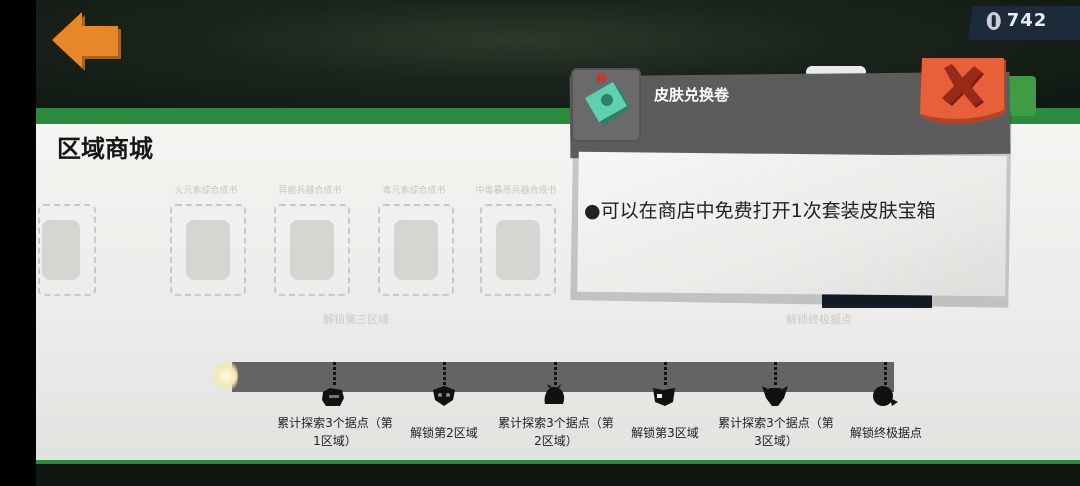 The width and height of the screenshot is (1080, 486). I want to click on slot-label: 火元素综合成书, so click(206, 191).